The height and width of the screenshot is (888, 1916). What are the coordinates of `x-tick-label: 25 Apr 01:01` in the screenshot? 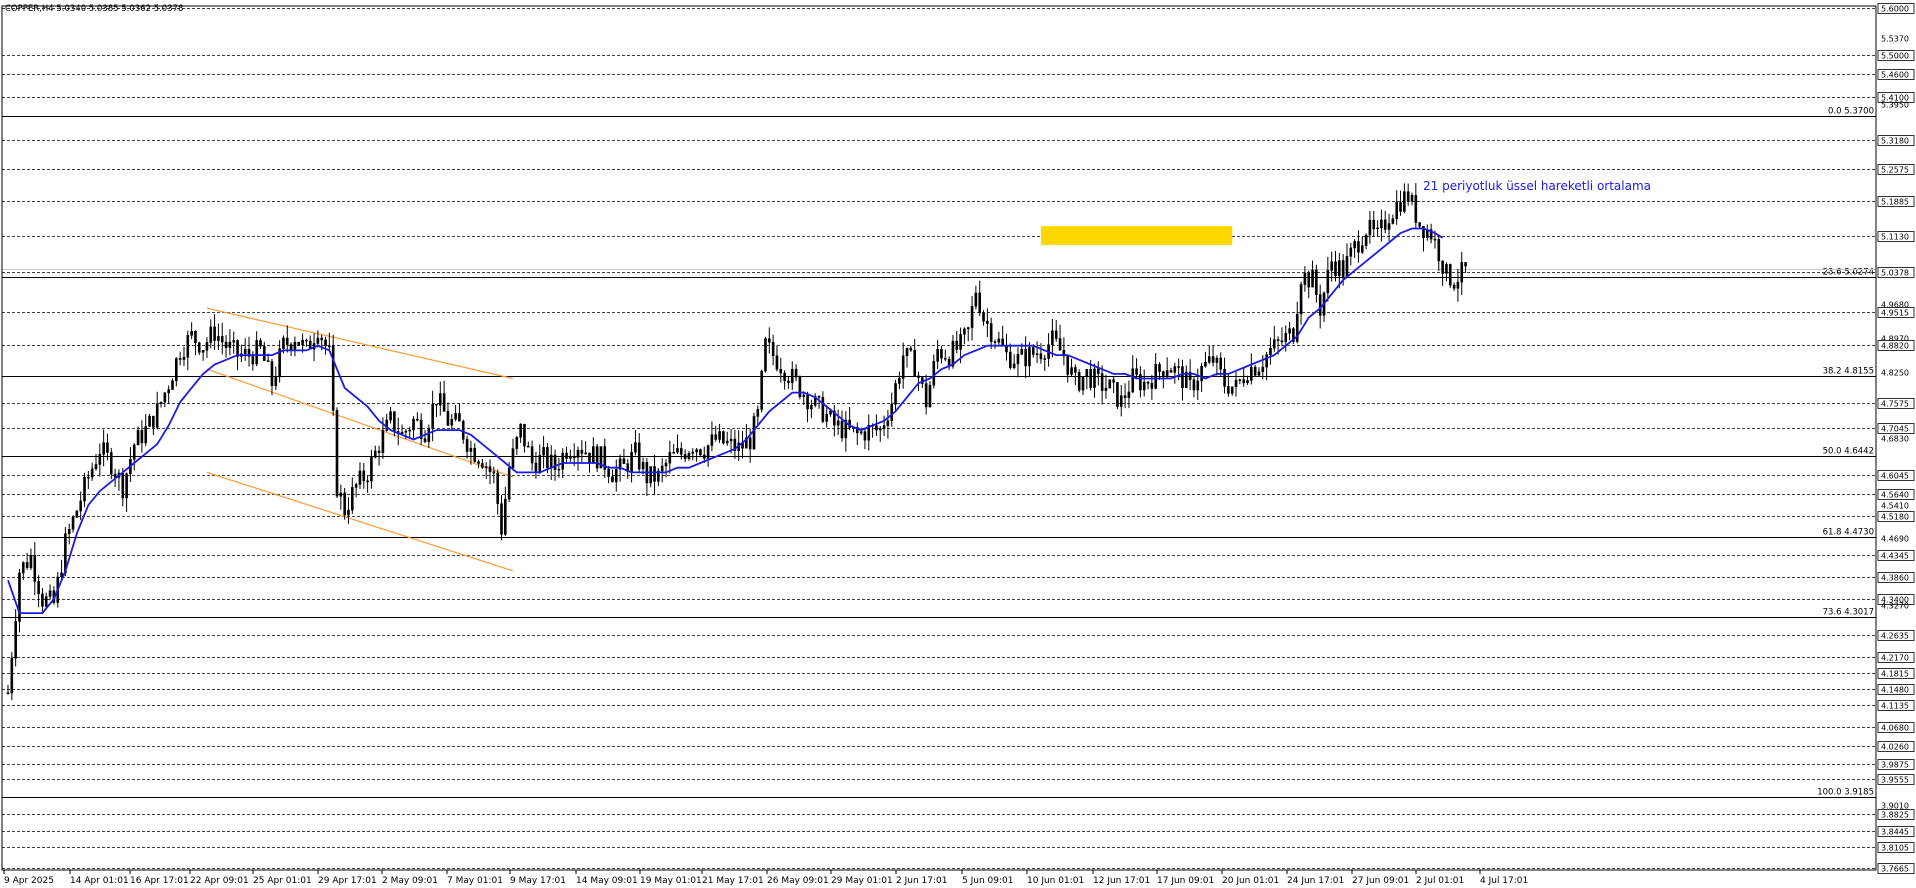 It's located at (282, 881).